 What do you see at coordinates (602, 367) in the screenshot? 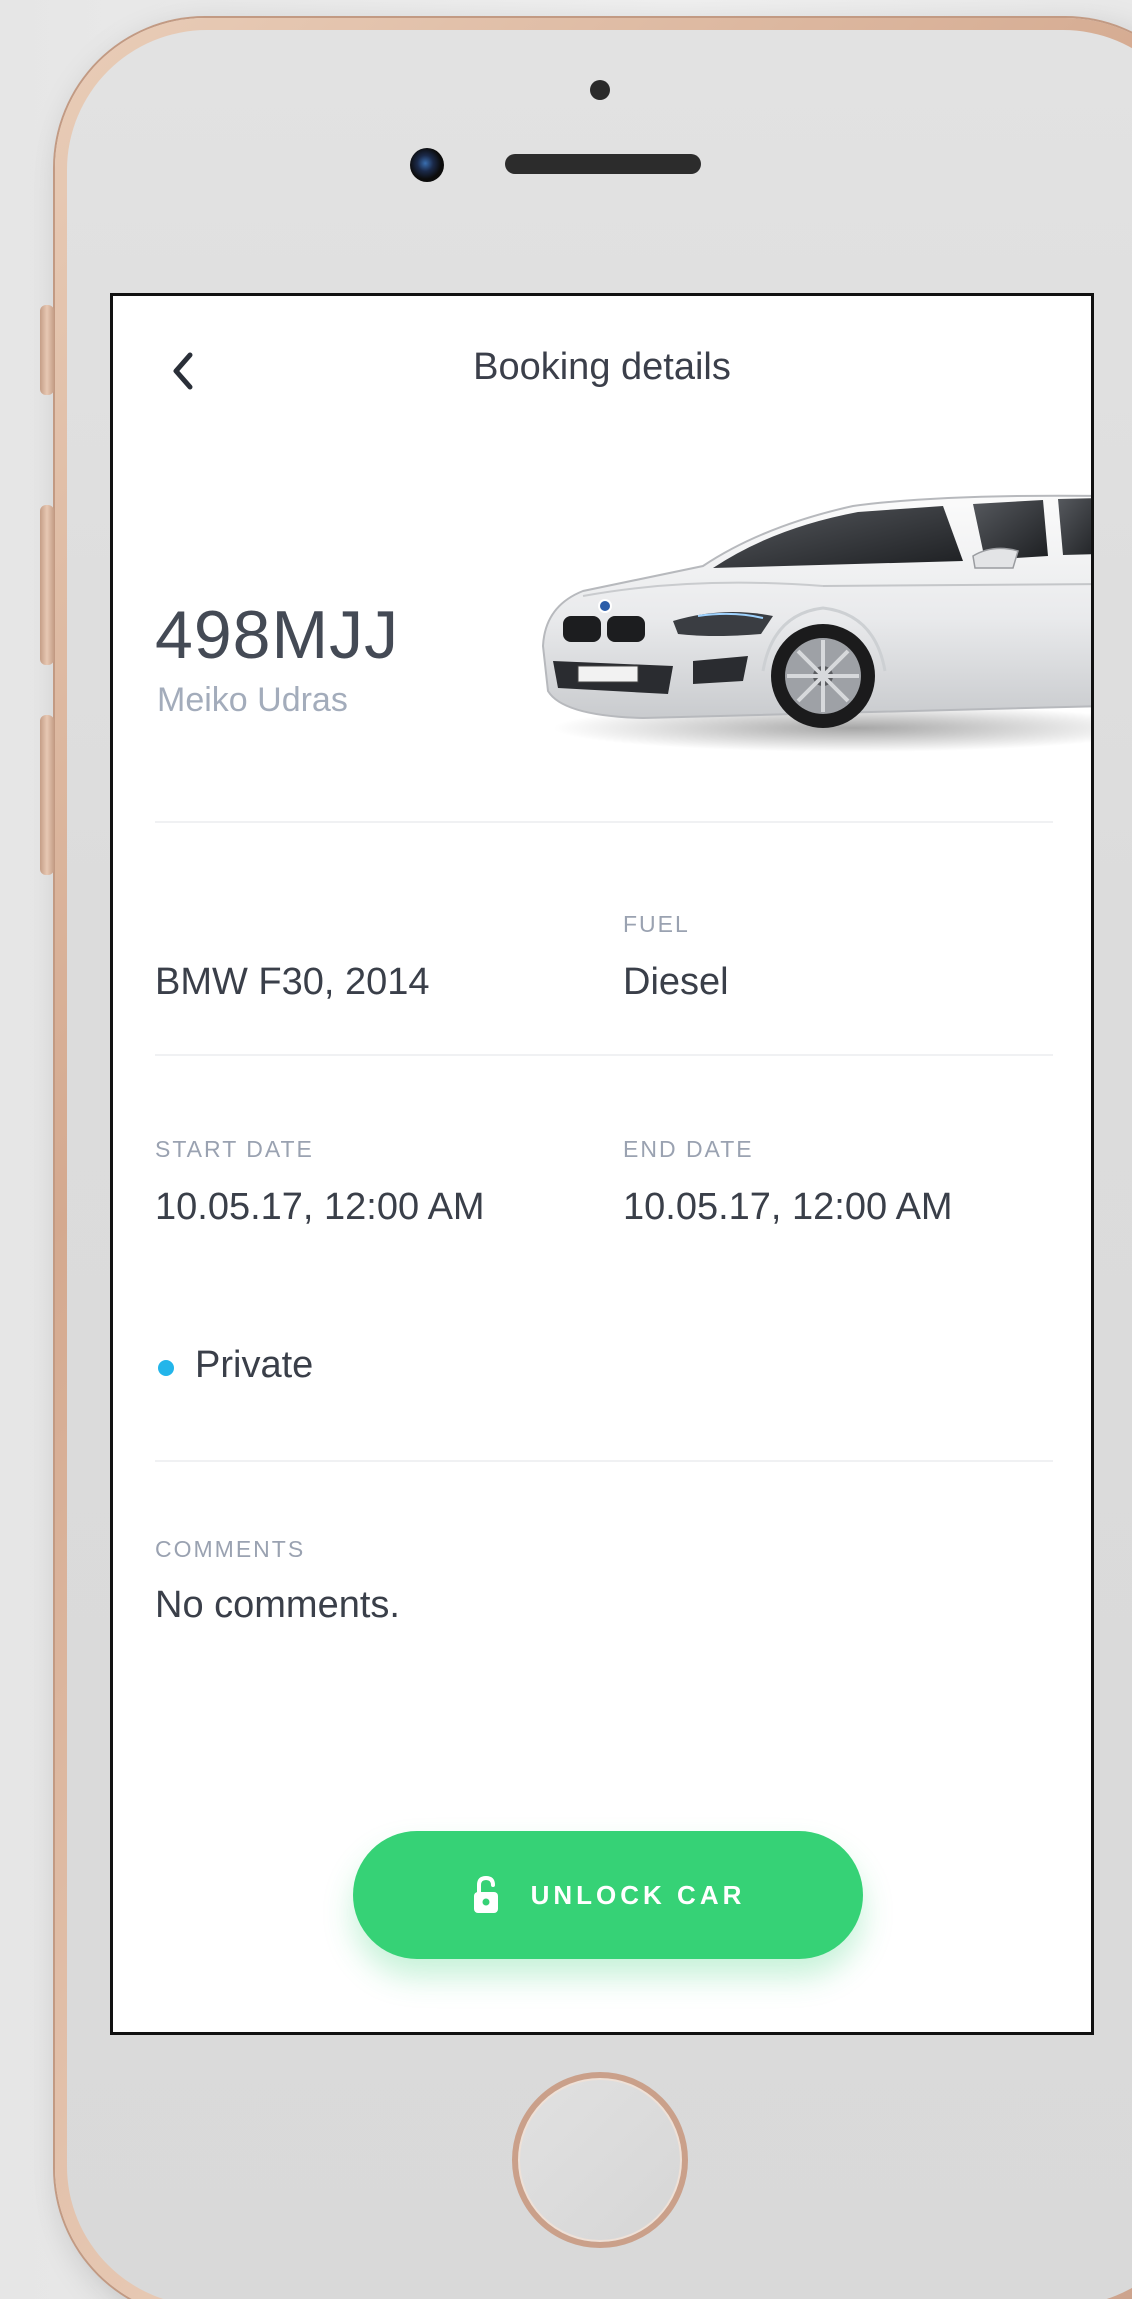
I see `page-title: Booking details` at bounding box center [602, 367].